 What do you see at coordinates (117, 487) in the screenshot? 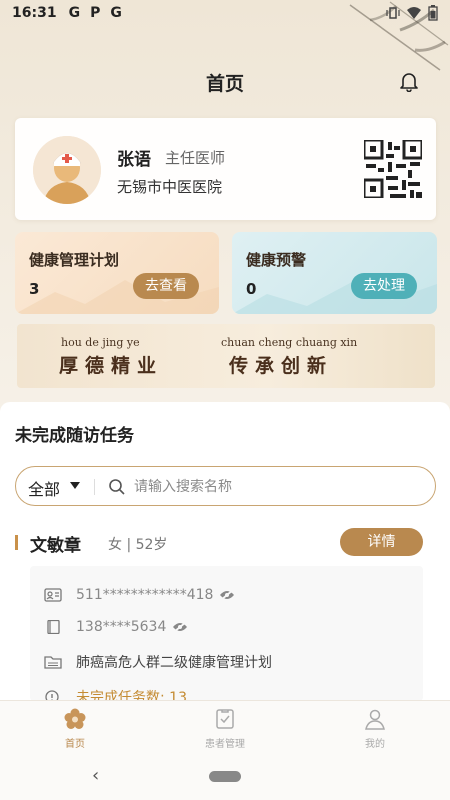
I see `search-icon` at bounding box center [117, 487].